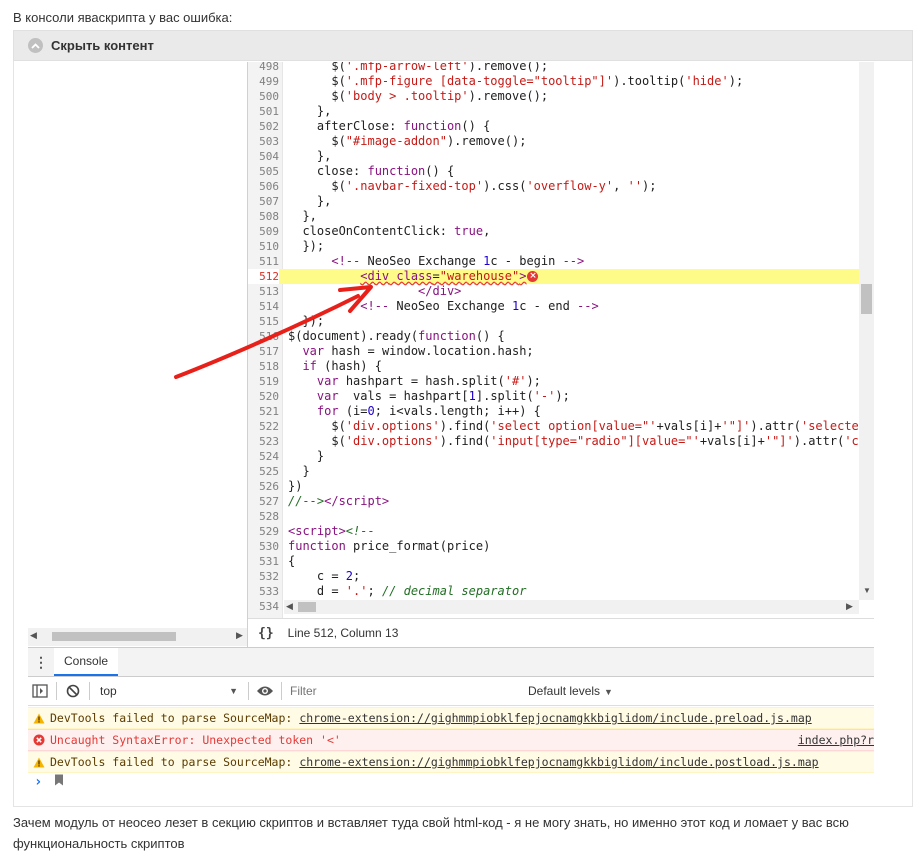  Describe the element at coordinates (451, 782) in the screenshot. I see `console-prompt: ›` at that location.